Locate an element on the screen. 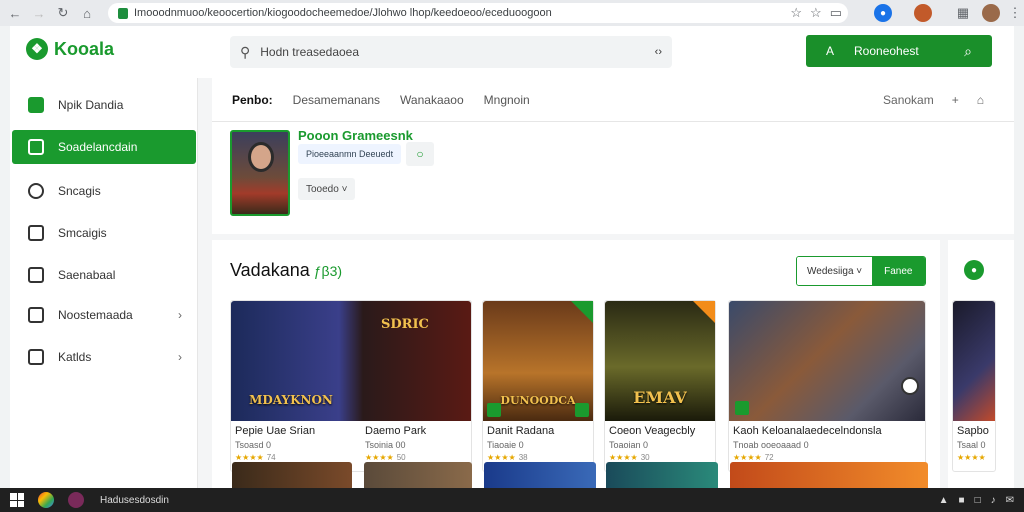  user-icon: ⌂ is located at coordinates (980, 100).